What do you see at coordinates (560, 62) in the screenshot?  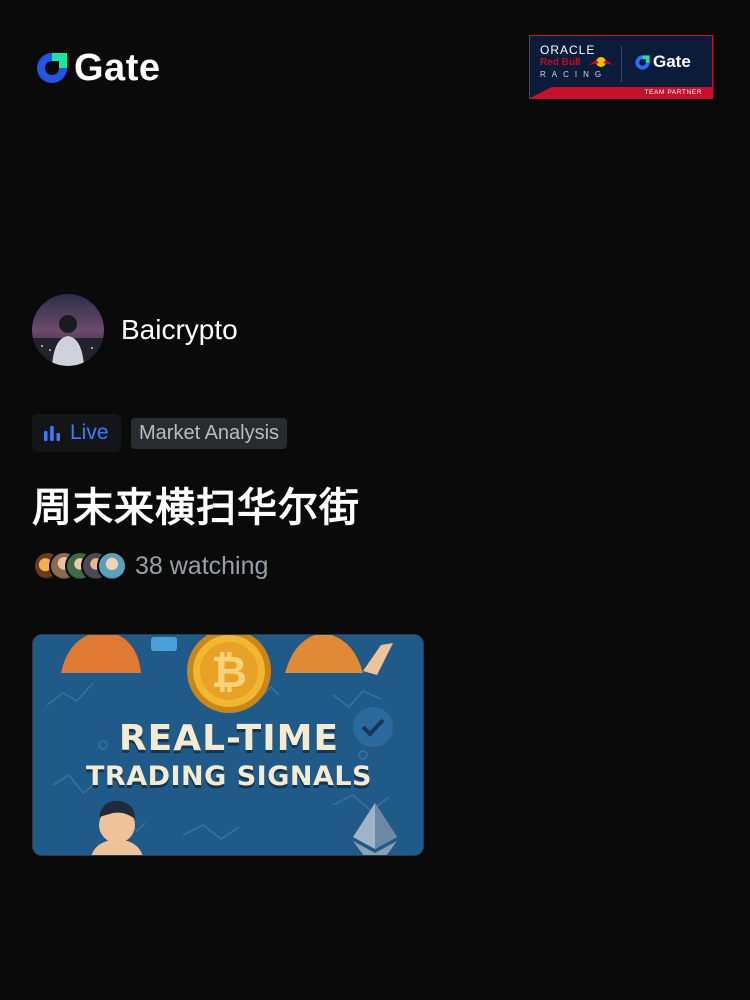 I see `sponsor-redbull-text: Red Bull` at bounding box center [560, 62].